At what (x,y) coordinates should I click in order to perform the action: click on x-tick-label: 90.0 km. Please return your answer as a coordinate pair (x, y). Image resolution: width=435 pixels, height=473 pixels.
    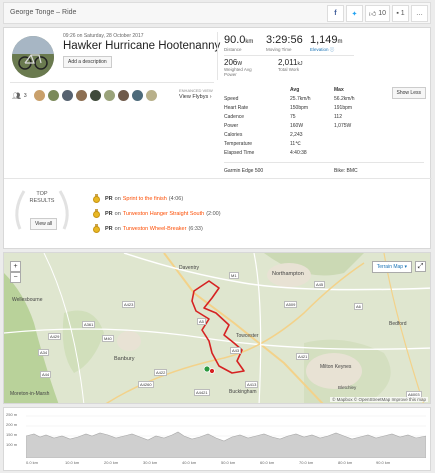
    Looking at the image, I should click on (383, 462).